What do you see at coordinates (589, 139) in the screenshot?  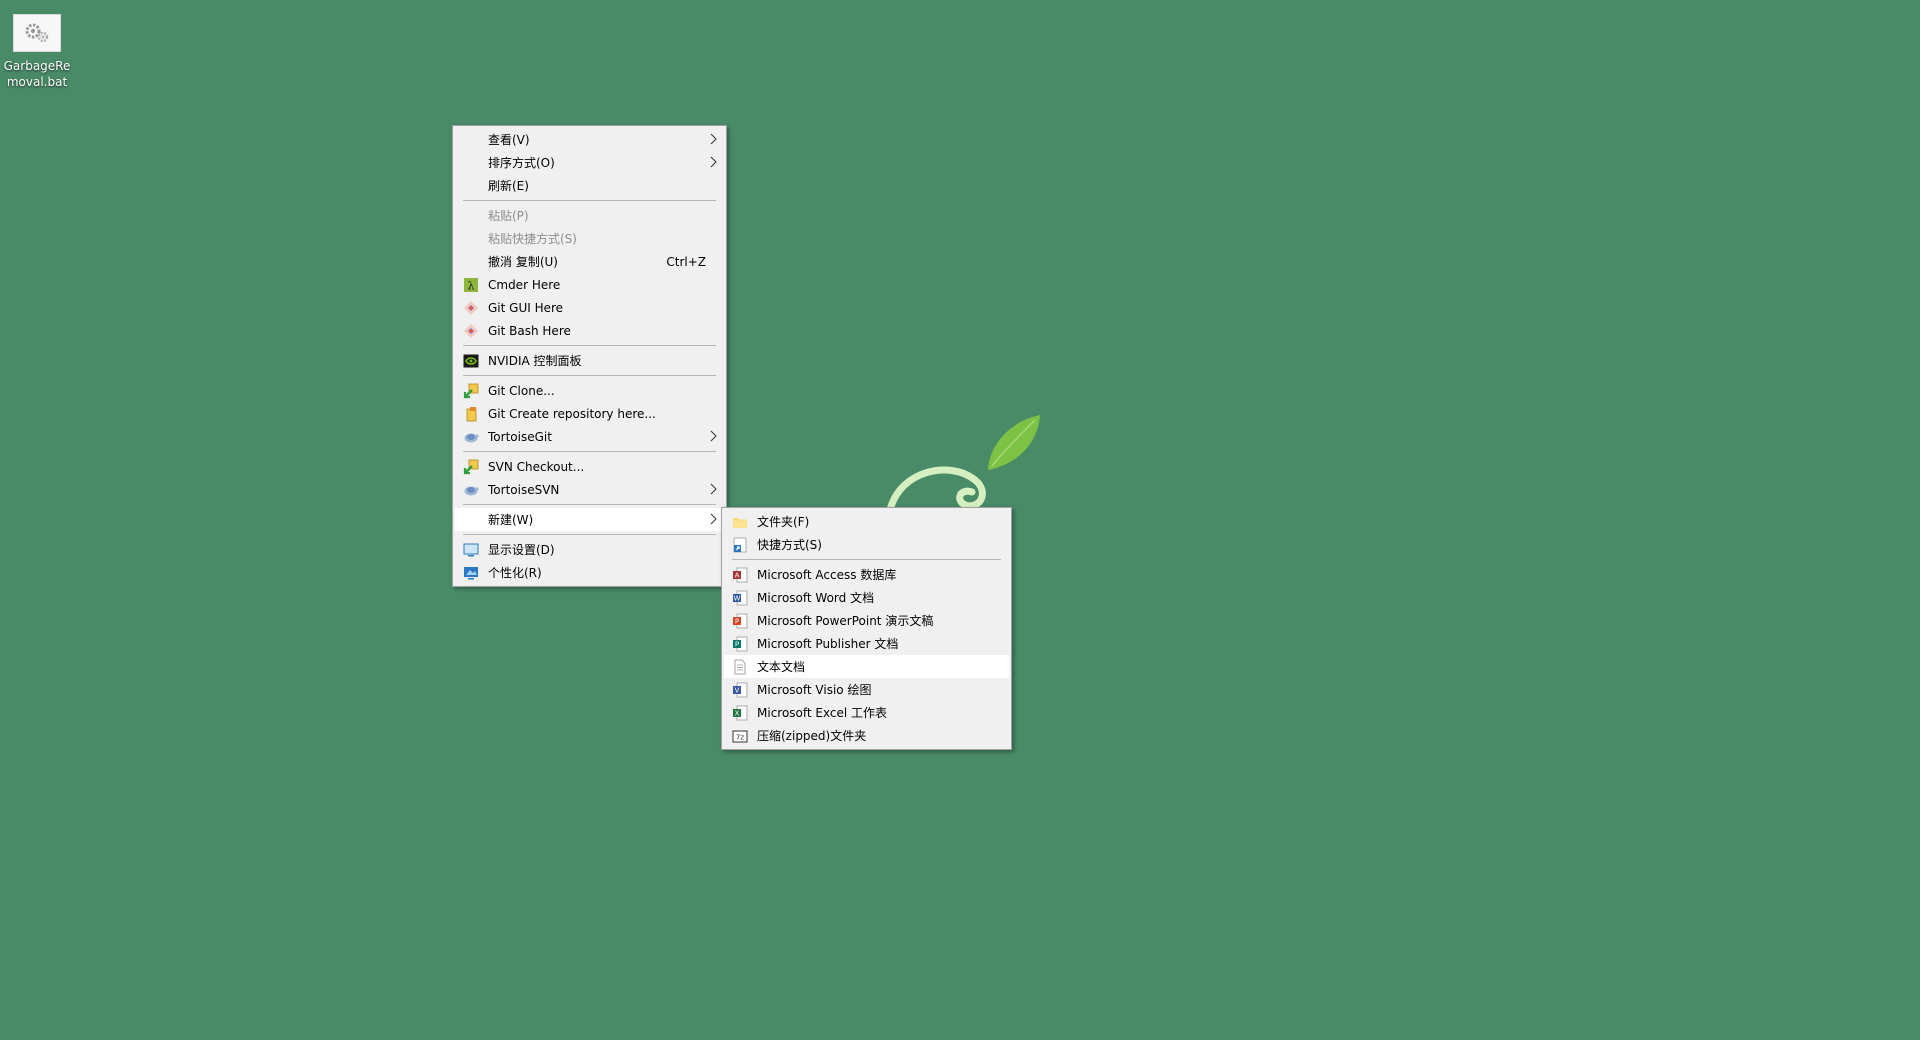 I see `menu-item-view: 查看(V)` at bounding box center [589, 139].